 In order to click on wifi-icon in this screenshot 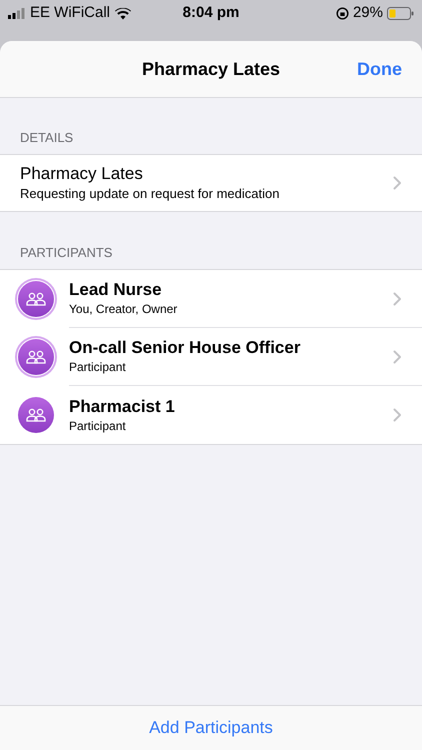, I will do `click(123, 14)`.